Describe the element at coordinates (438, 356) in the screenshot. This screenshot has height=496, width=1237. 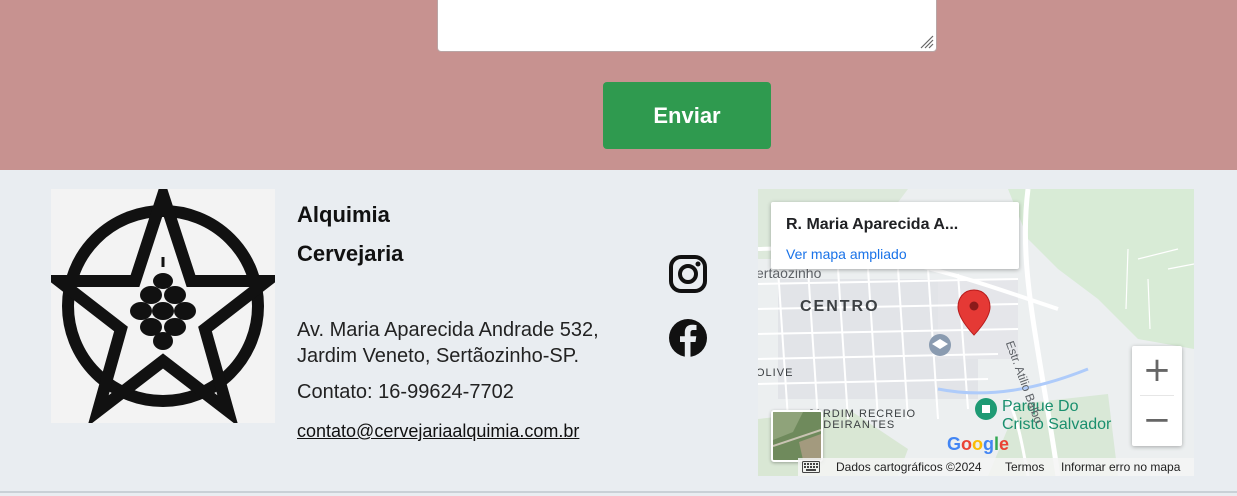
I see `address-line-2: Jardim Veneto, Sertãozinho-SP.` at that location.